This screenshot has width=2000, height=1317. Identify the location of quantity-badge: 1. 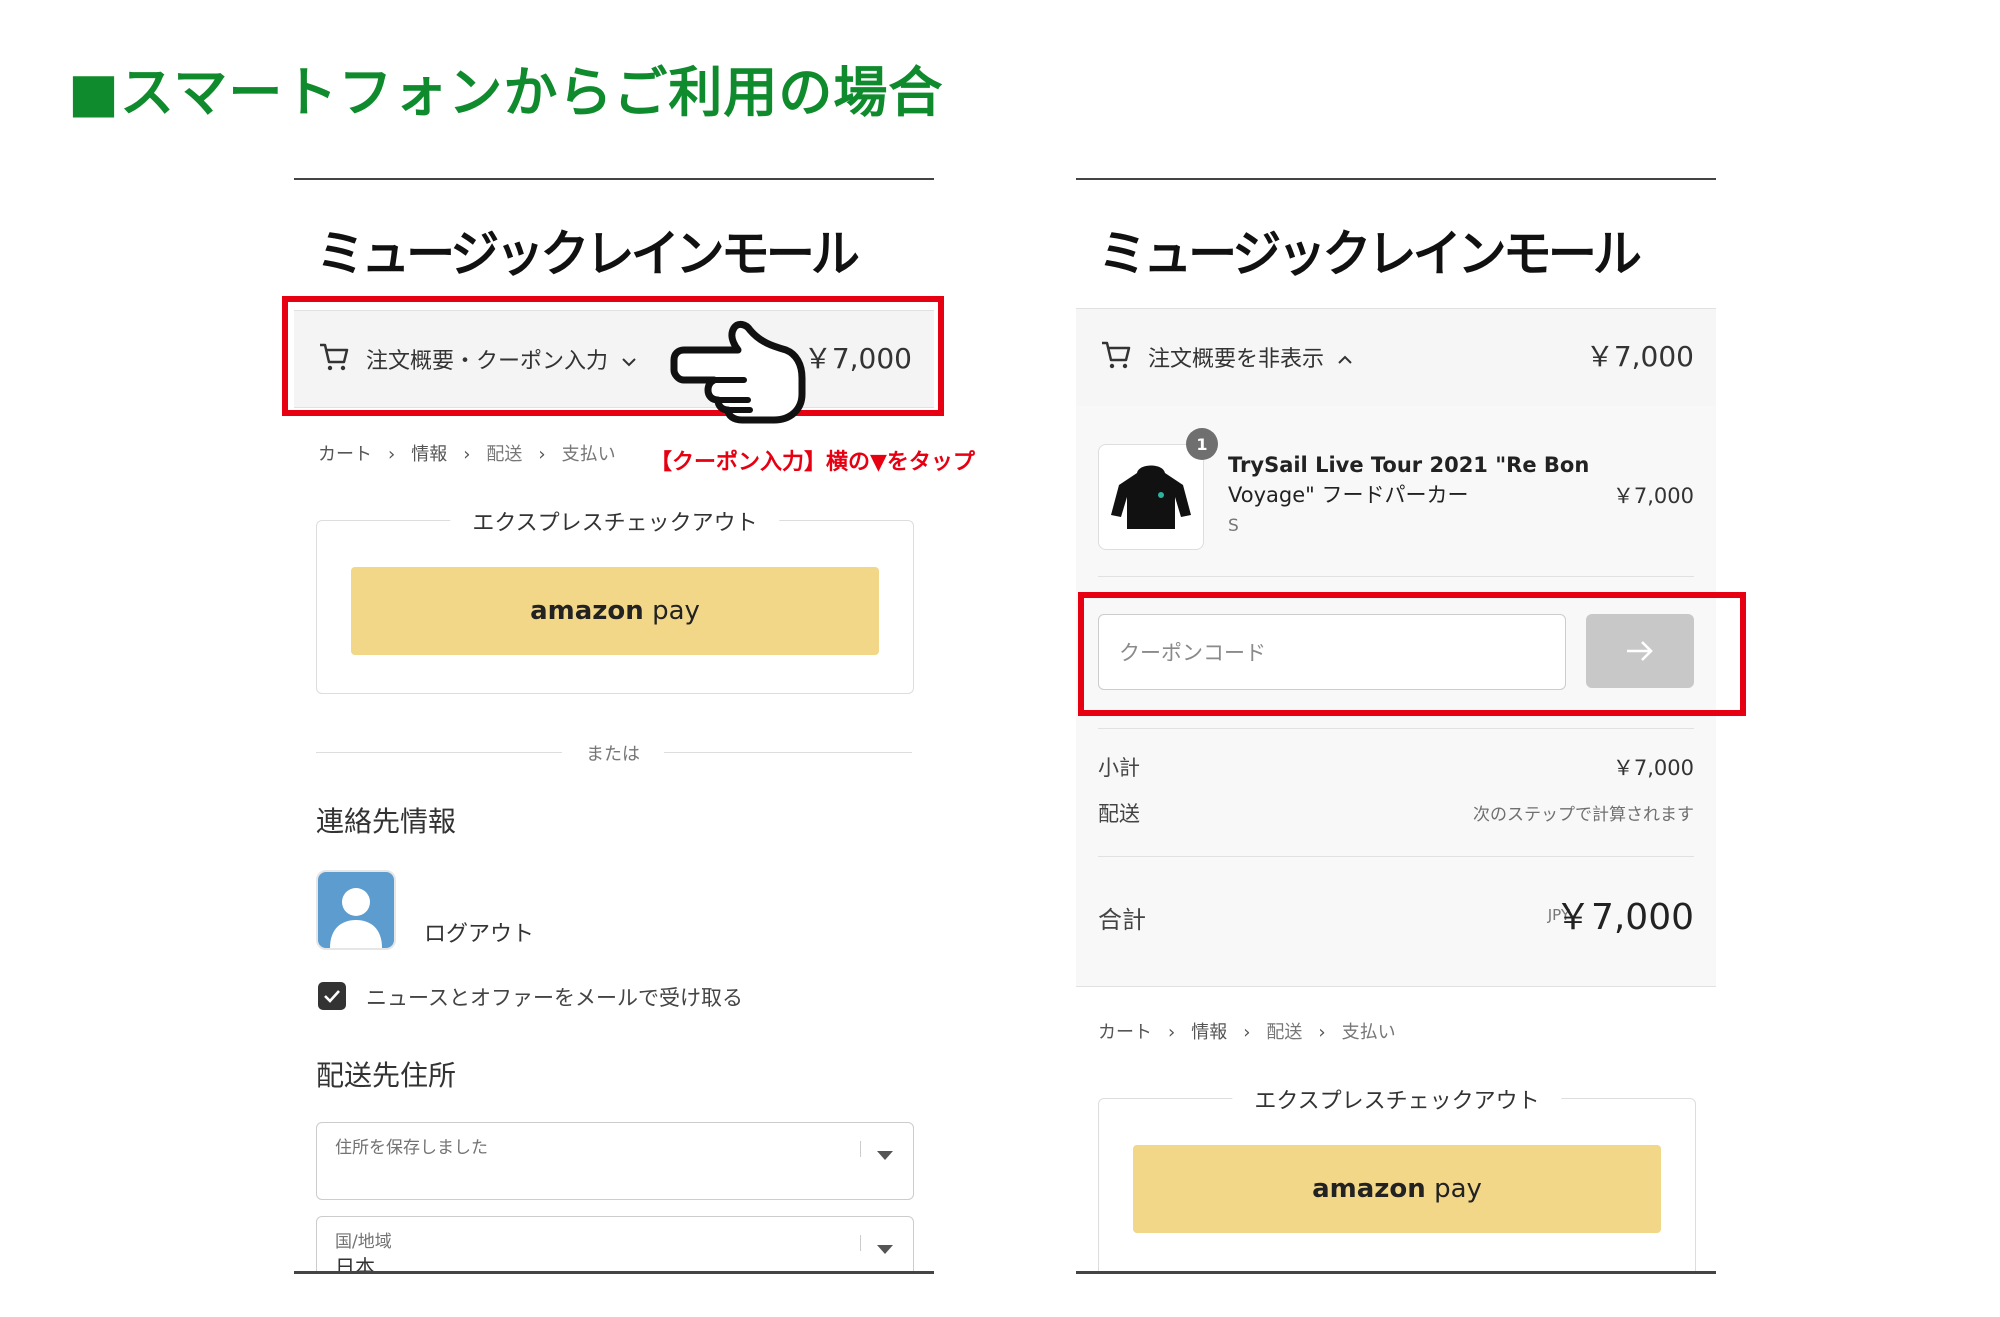
(1202, 444).